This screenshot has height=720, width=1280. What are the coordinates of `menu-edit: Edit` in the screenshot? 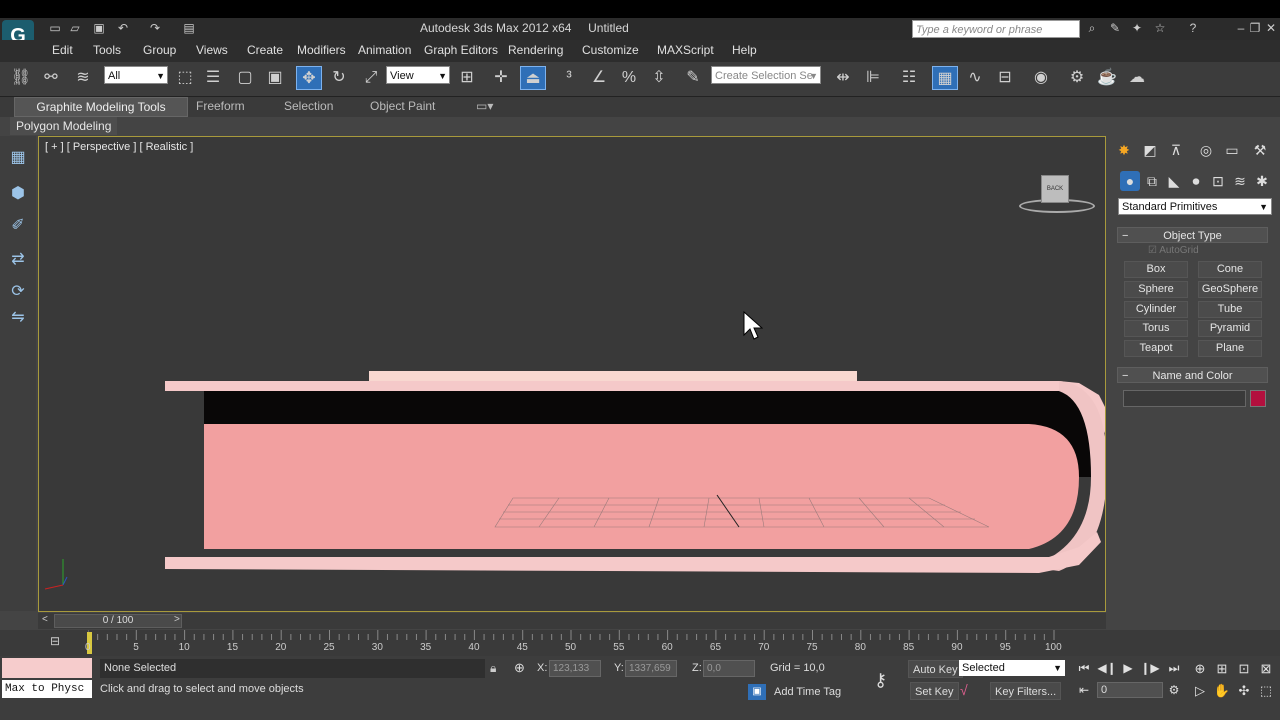 It's located at (62, 50).